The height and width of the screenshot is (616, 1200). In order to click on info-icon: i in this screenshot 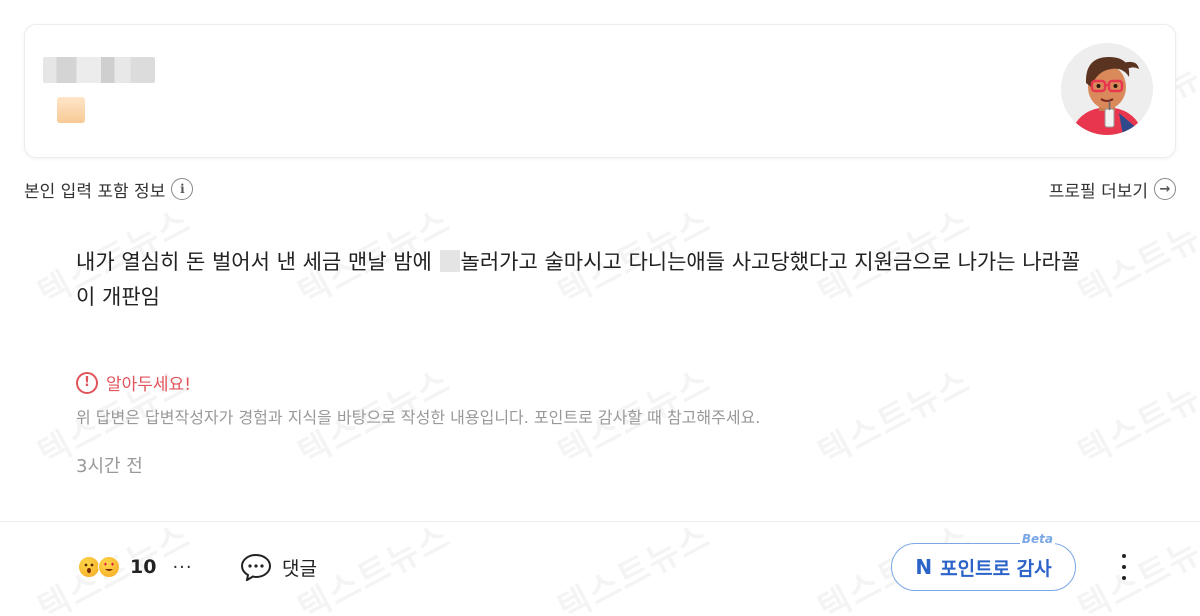, I will do `click(182, 189)`.